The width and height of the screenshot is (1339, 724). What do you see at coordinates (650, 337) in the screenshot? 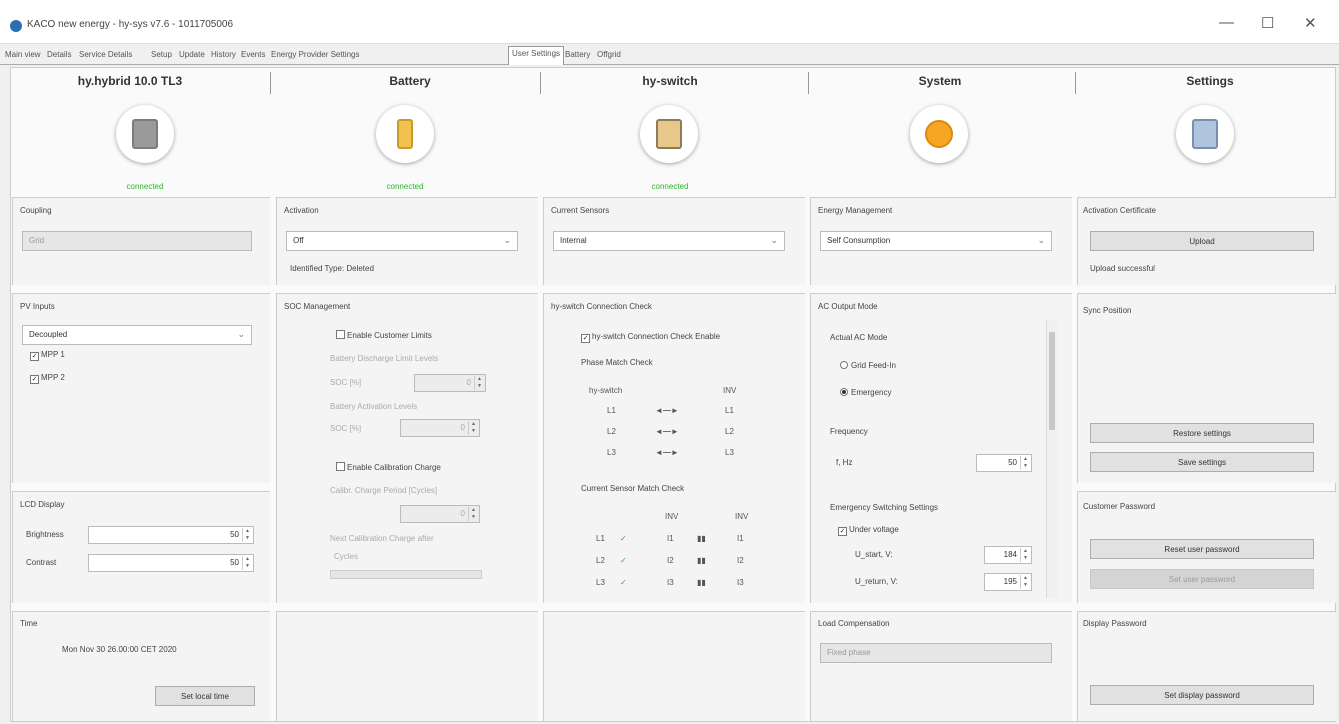
I see `hyswitch-check-enable-checkbox: ✓ hy-switch Connection Check Enable` at bounding box center [650, 337].